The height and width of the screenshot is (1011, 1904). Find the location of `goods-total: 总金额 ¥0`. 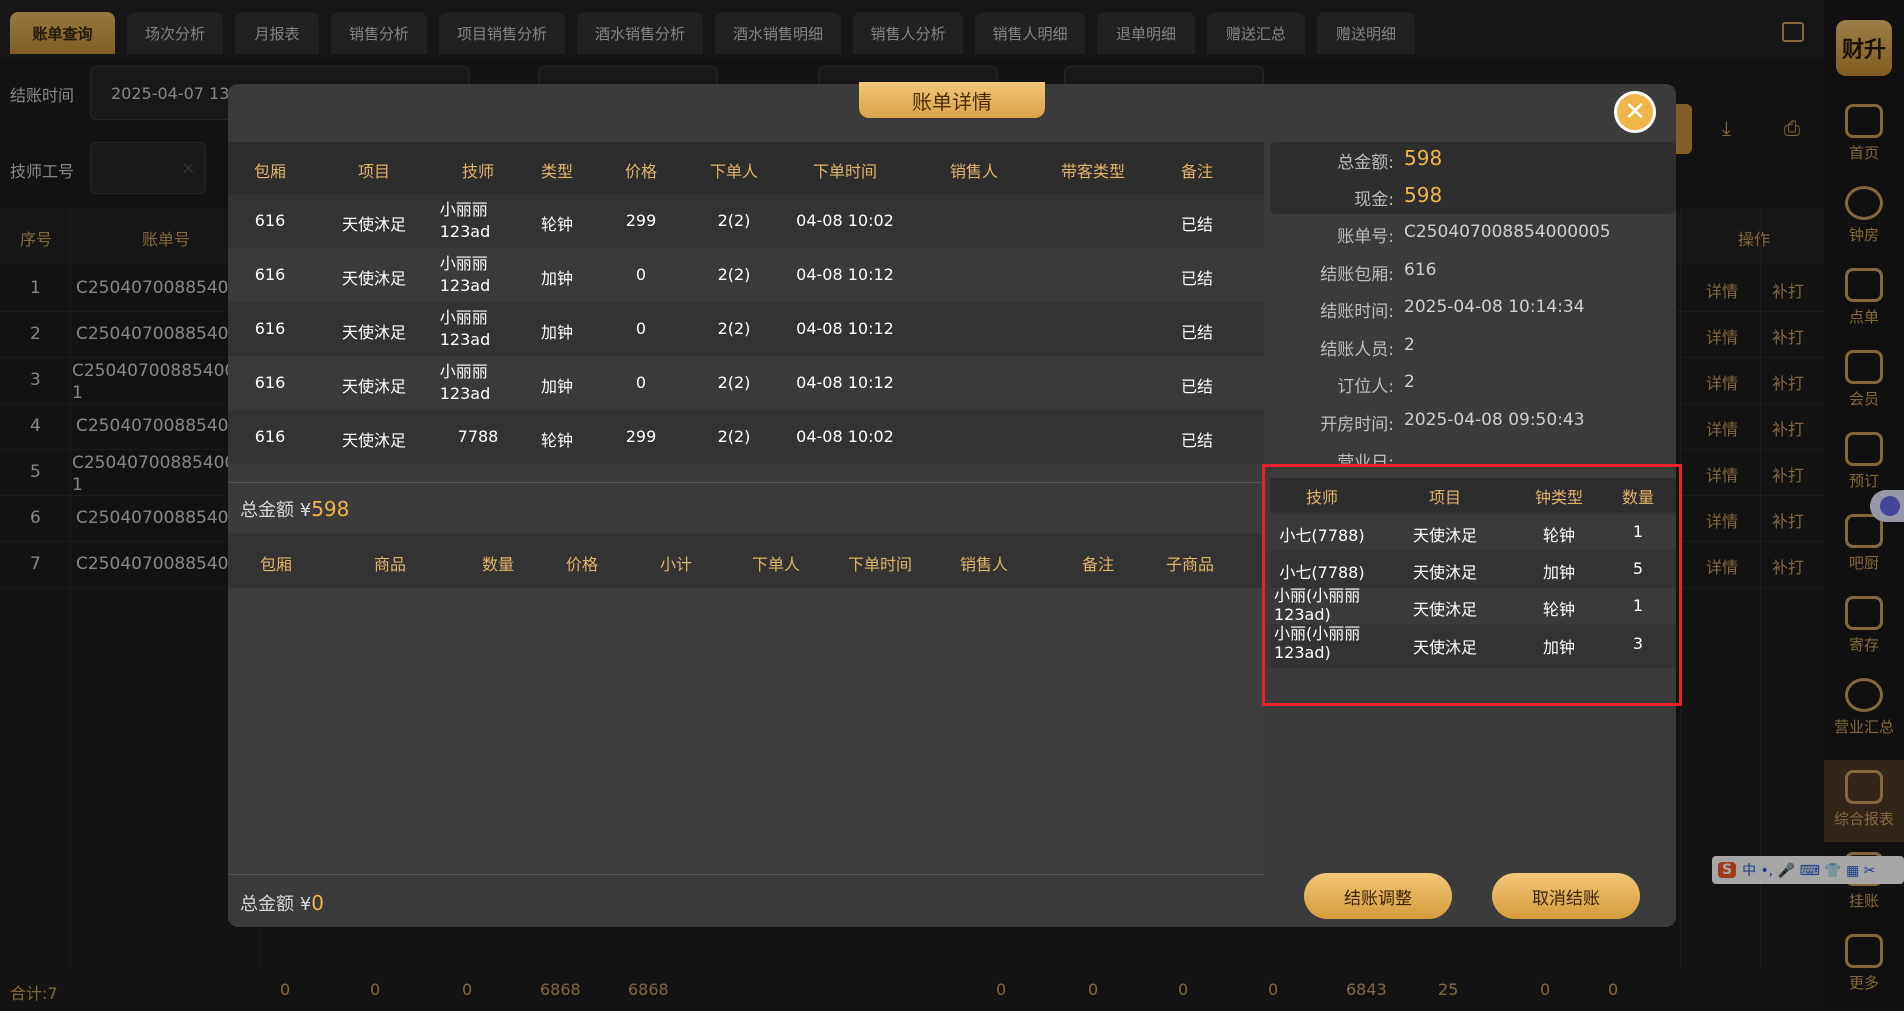

goods-total: 总金额 ¥0 is located at coordinates (282, 903).